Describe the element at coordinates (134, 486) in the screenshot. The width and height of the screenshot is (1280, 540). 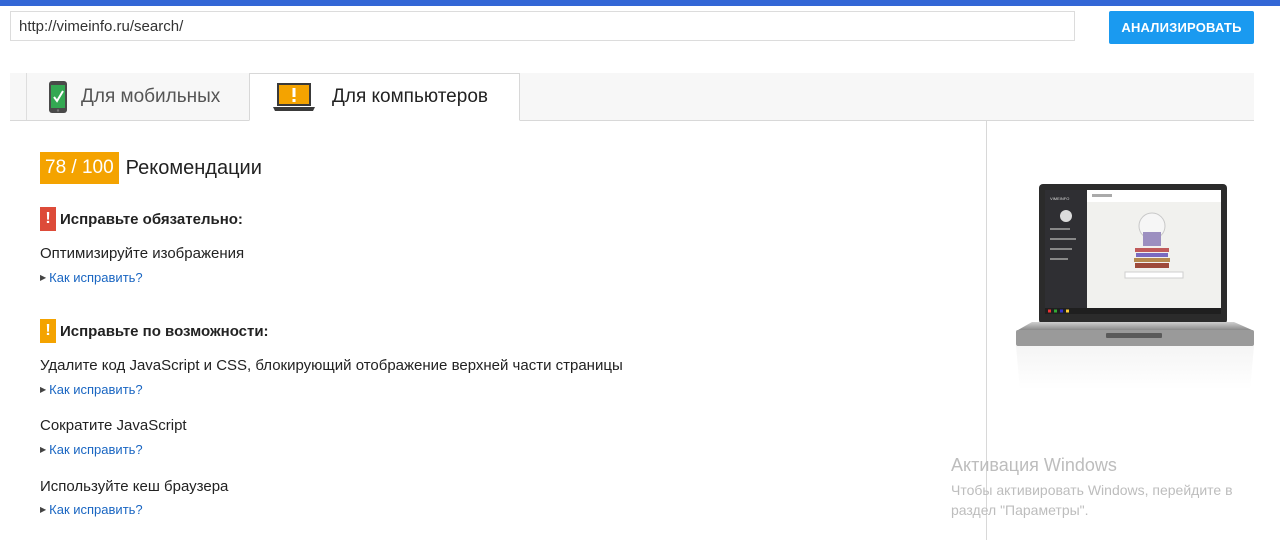
I see `rule-browser-cache: Используйте кеш браузера` at that location.